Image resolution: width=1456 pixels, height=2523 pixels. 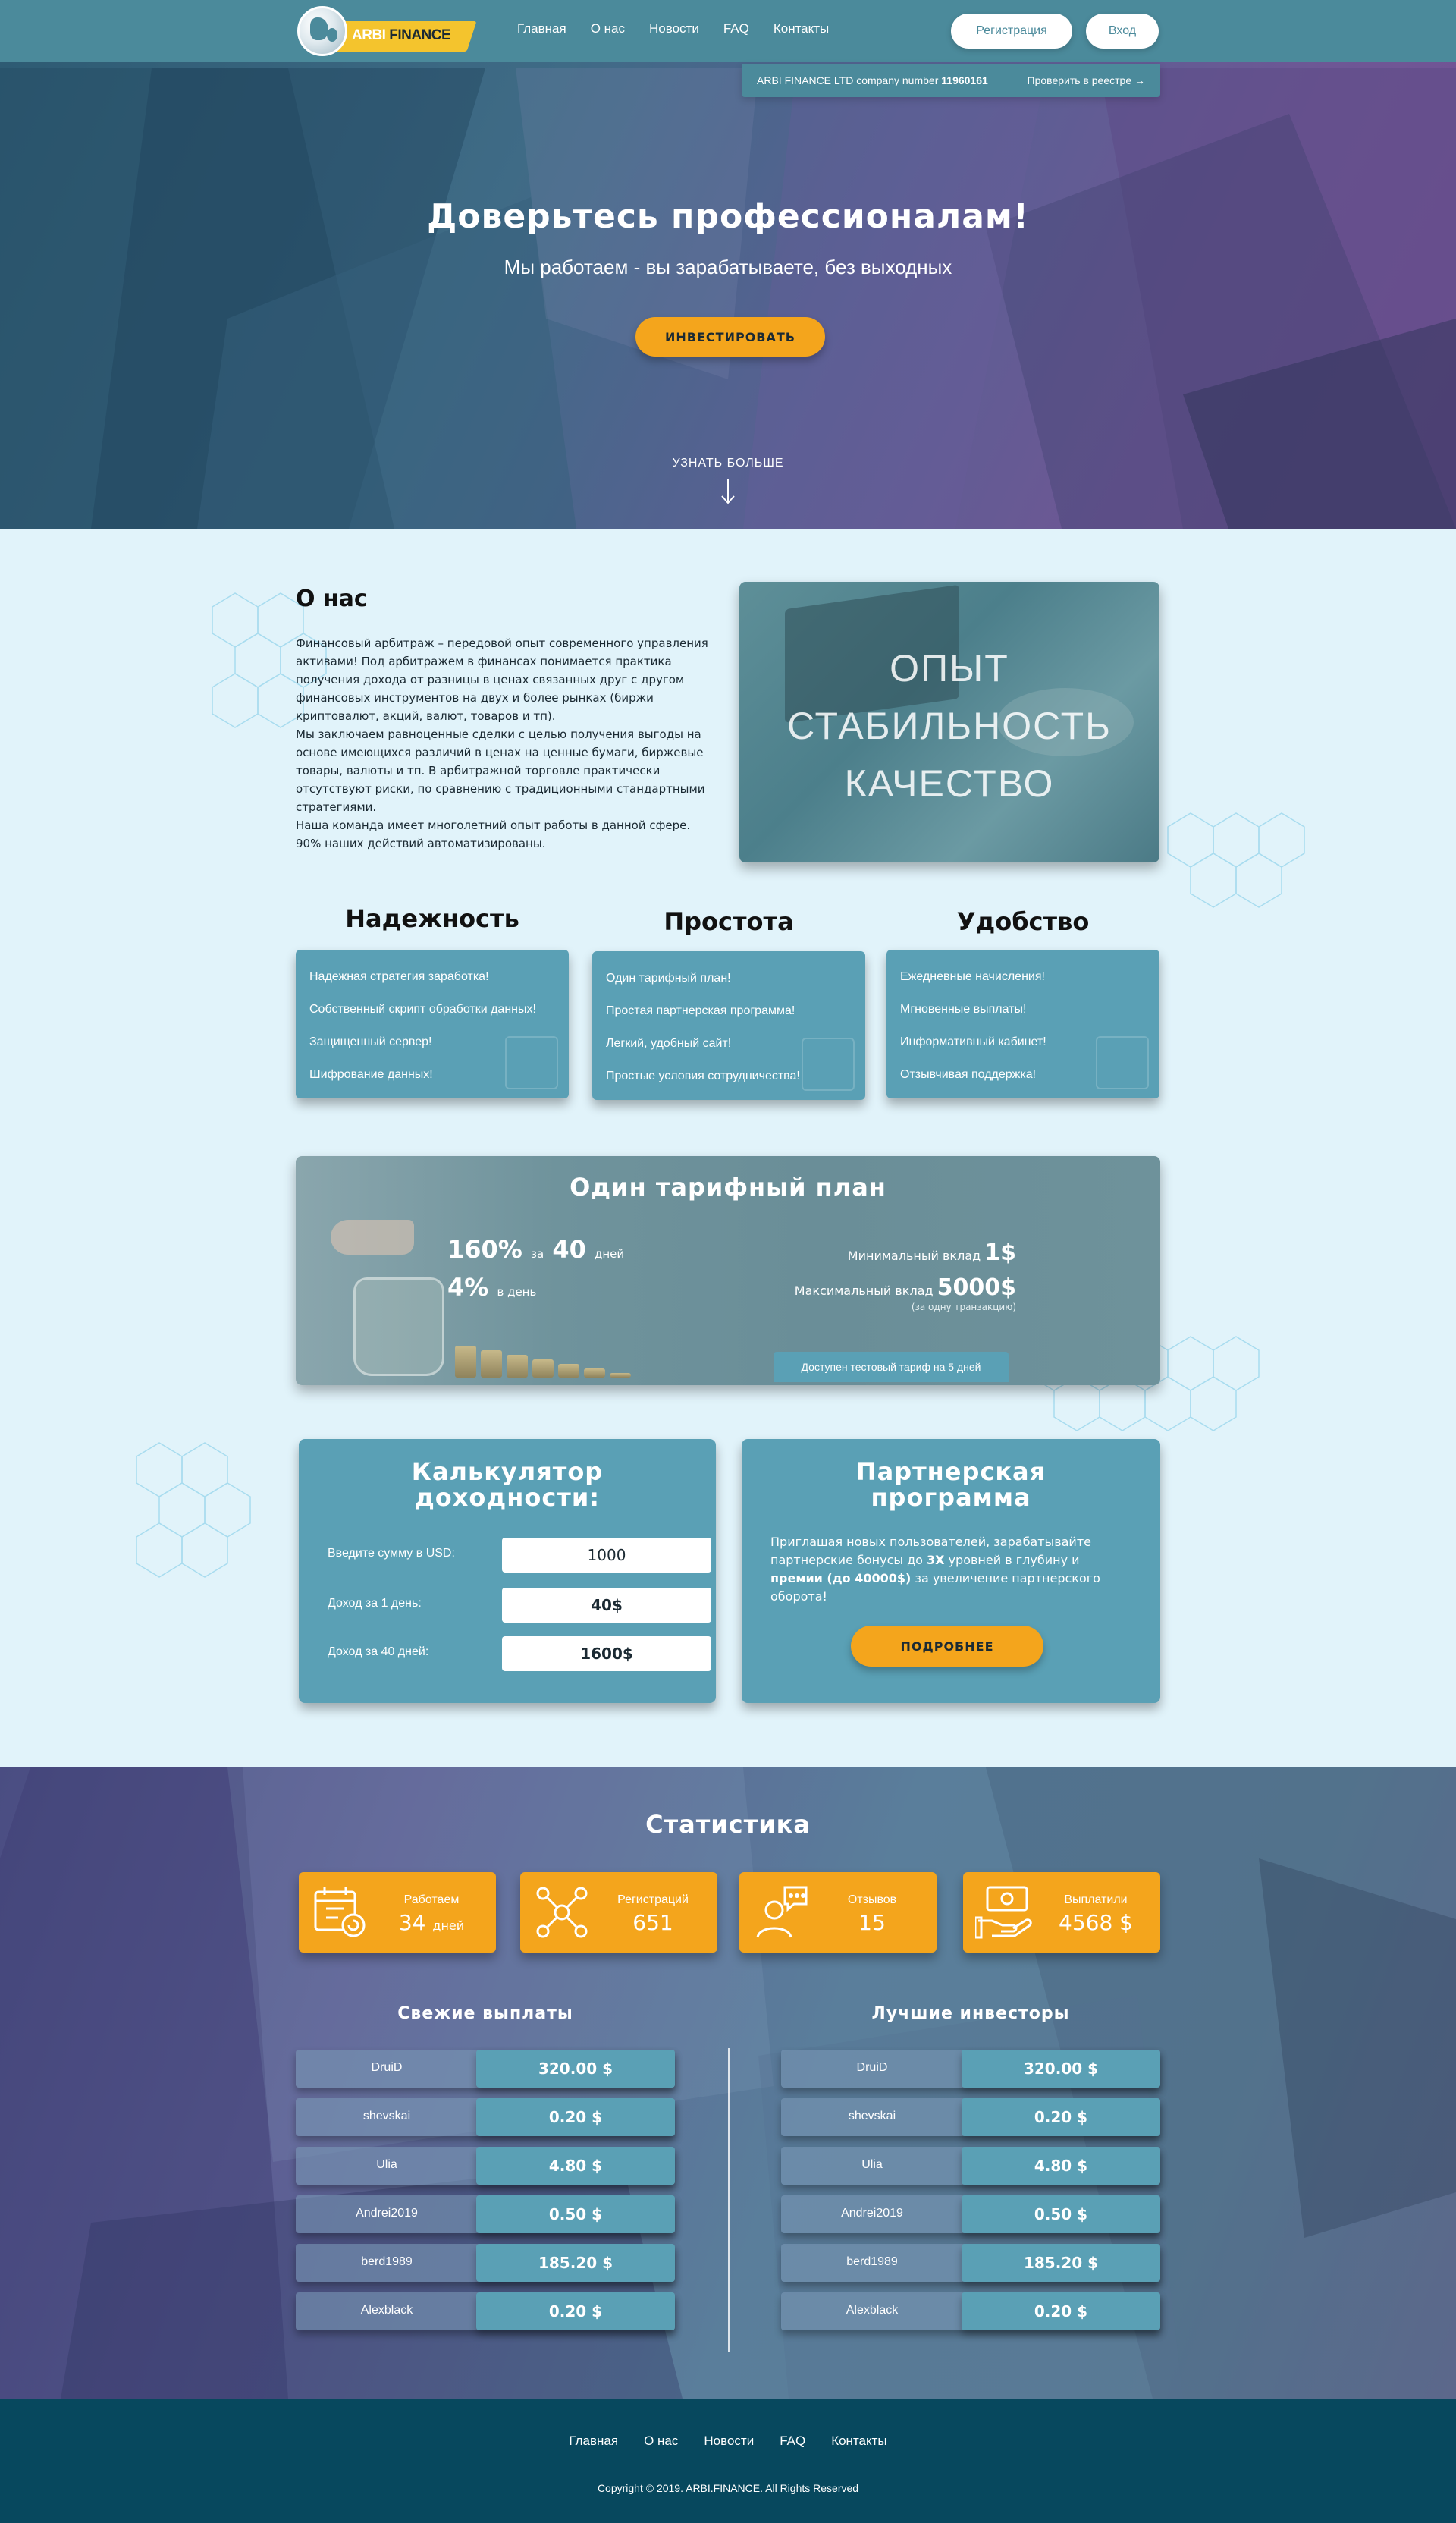 What do you see at coordinates (618, 1912) in the screenshot?
I see `stat-card-registrations: Регистраций 651` at bounding box center [618, 1912].